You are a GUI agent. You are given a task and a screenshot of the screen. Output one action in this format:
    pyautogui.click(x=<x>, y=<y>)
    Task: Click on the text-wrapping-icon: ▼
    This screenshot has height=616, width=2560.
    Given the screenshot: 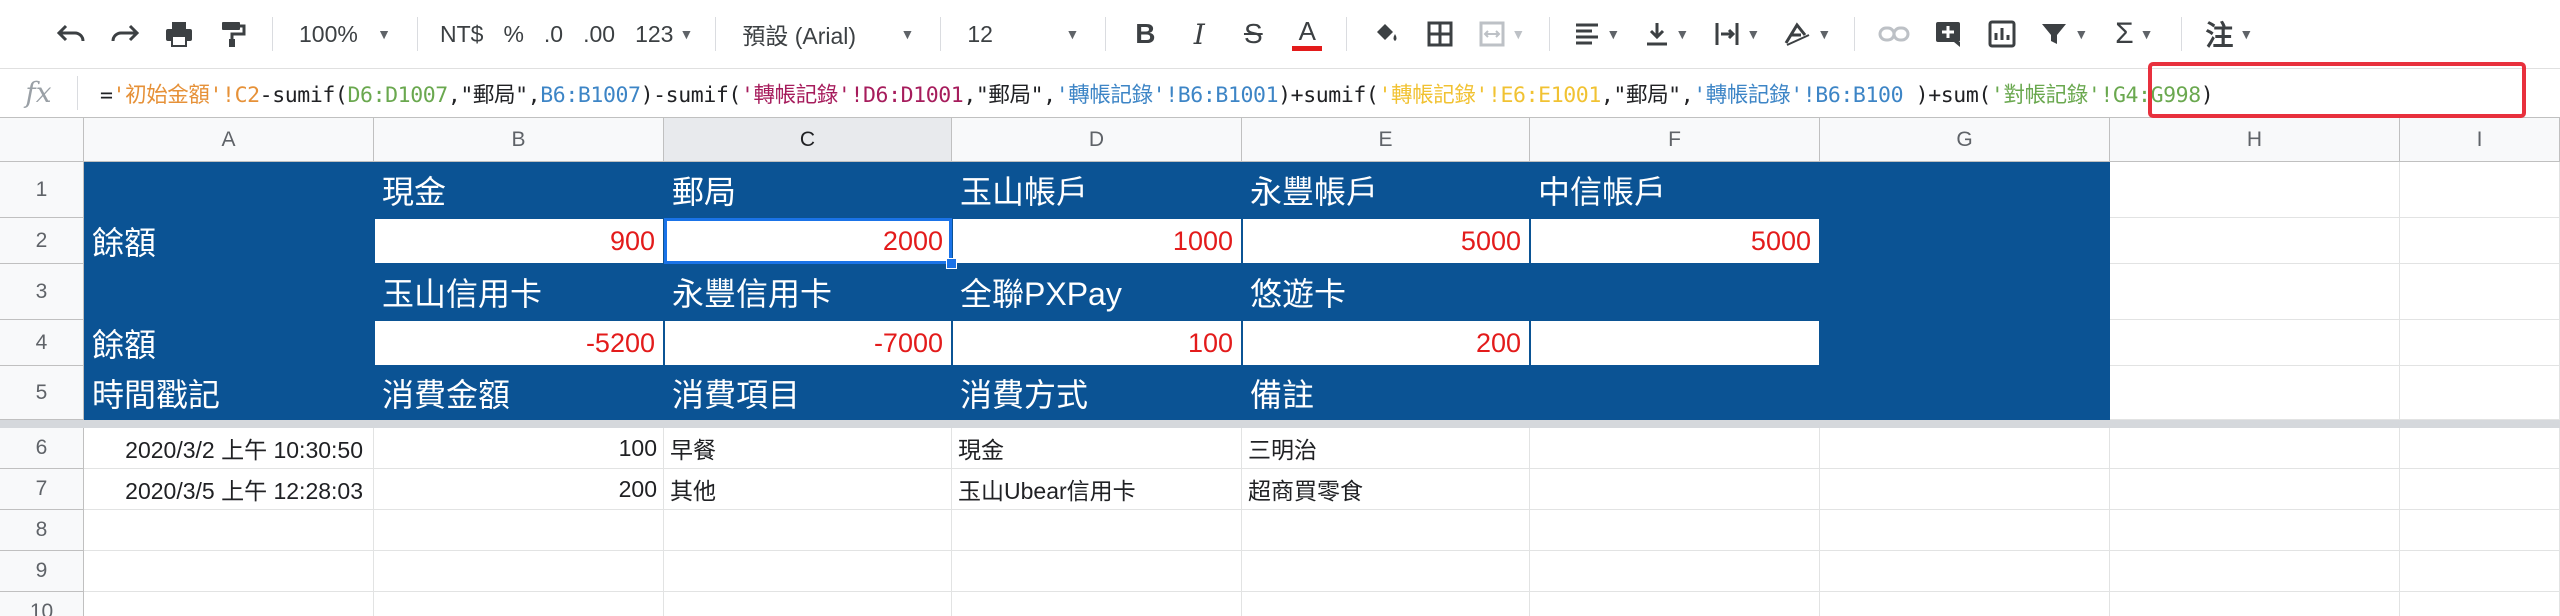 What is the action you would take?
    pyautogui.click(x=1737, y=34)
    